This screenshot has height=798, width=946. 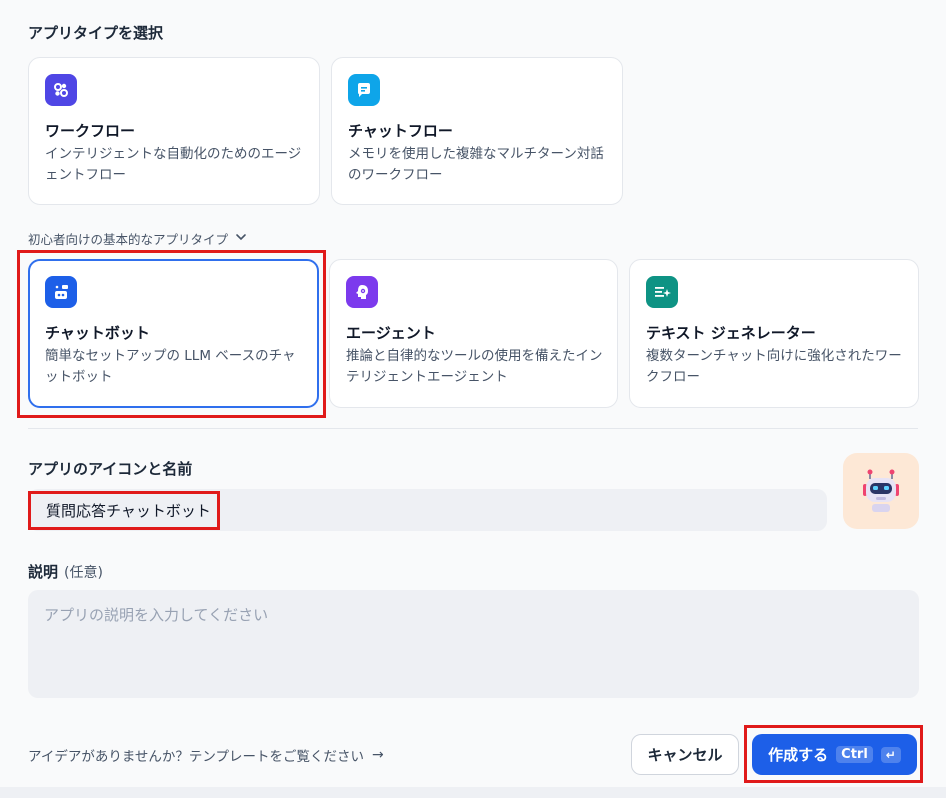 I want to click on text-generator-icon, so click(x=662, y=292).